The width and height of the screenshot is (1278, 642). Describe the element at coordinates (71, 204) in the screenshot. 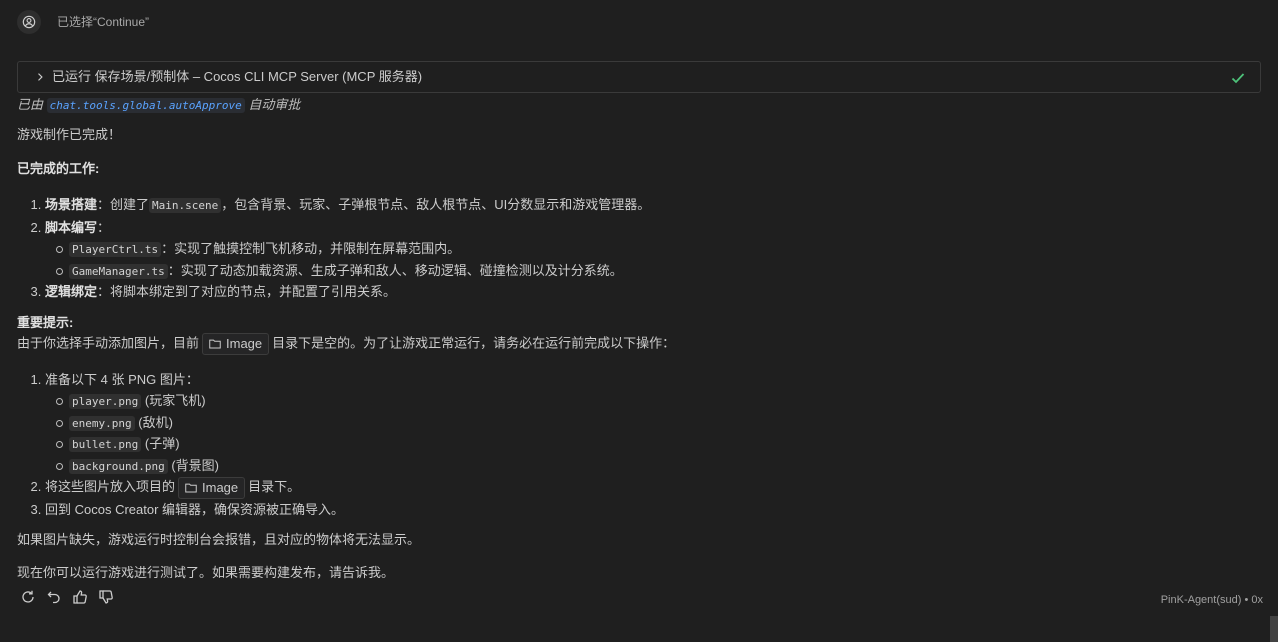

I see `item-title: 场景搭建` at that location.